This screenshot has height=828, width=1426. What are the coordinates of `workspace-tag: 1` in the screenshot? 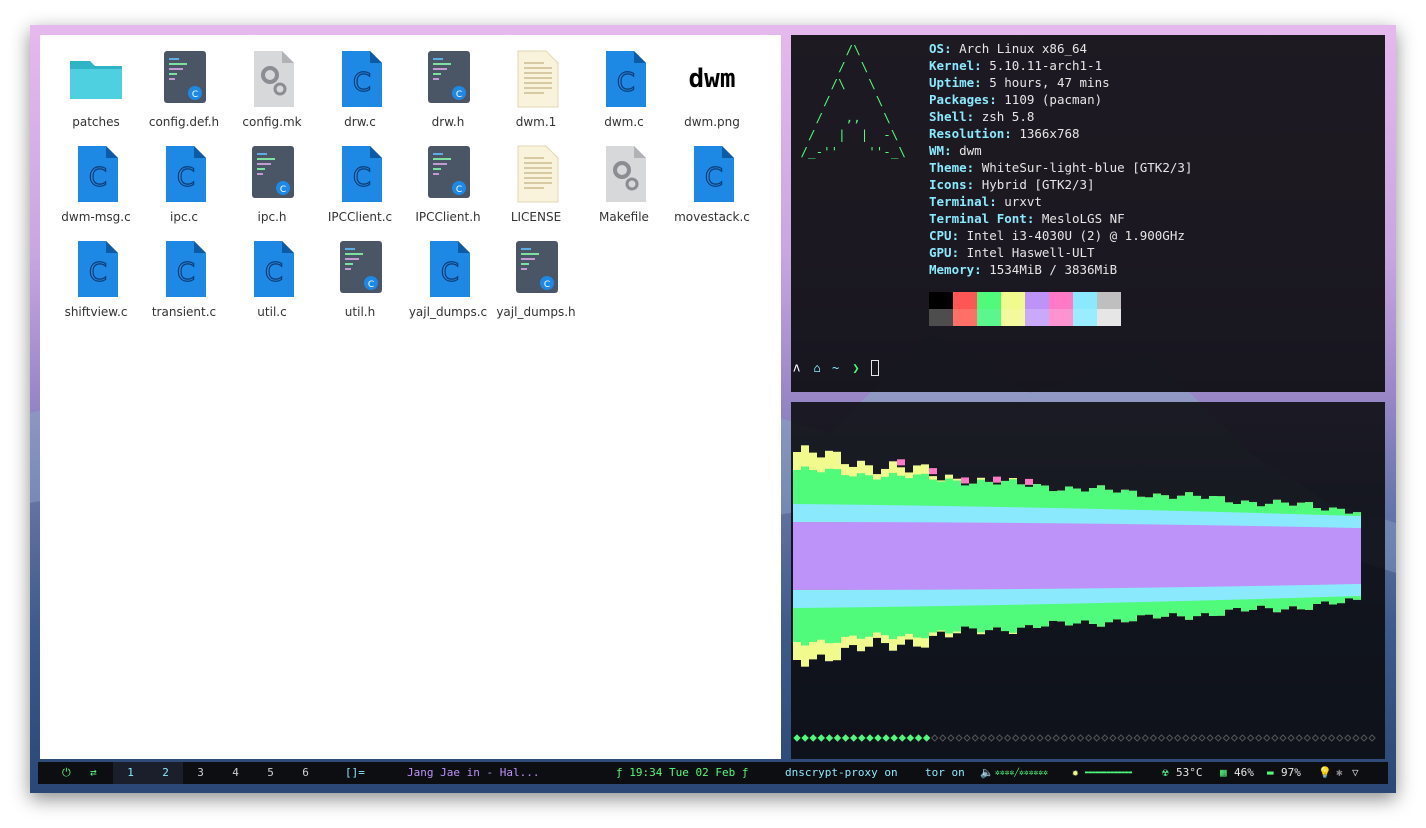 It's located at (130, 773).